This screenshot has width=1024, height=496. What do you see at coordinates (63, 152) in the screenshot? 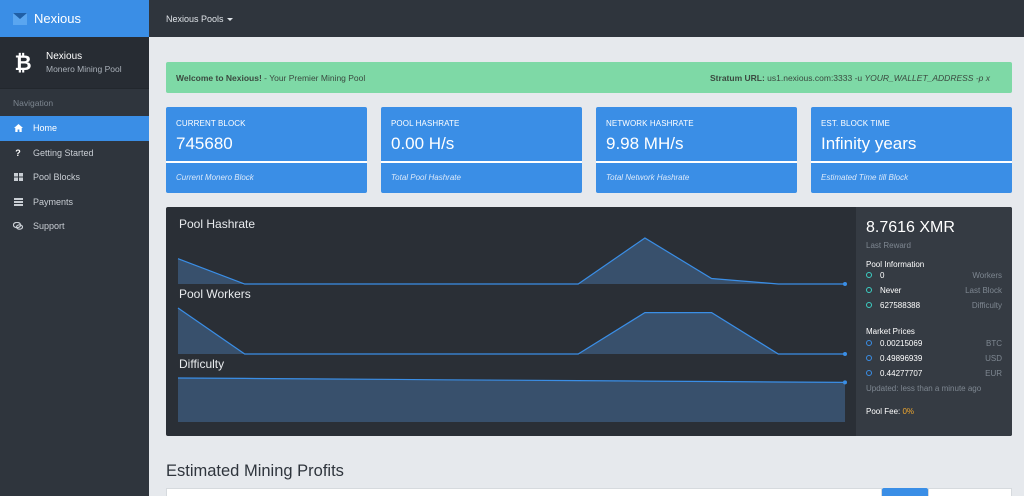
I see `sidebar-item-label: Getting Started` at bounding box center [63, 152].